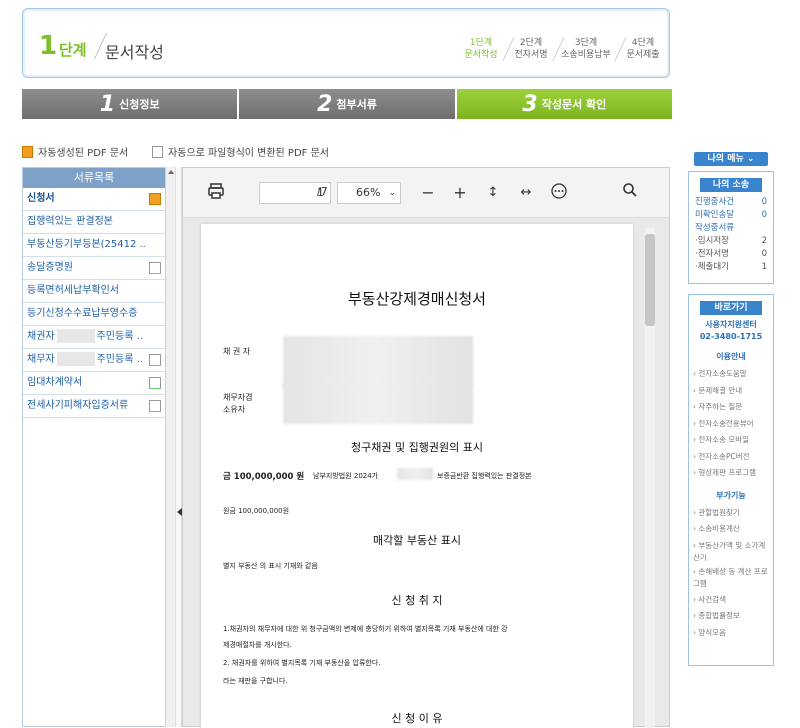 The image size is (800, 728). I want to click on case-row-count: 1, so click(764, 267).